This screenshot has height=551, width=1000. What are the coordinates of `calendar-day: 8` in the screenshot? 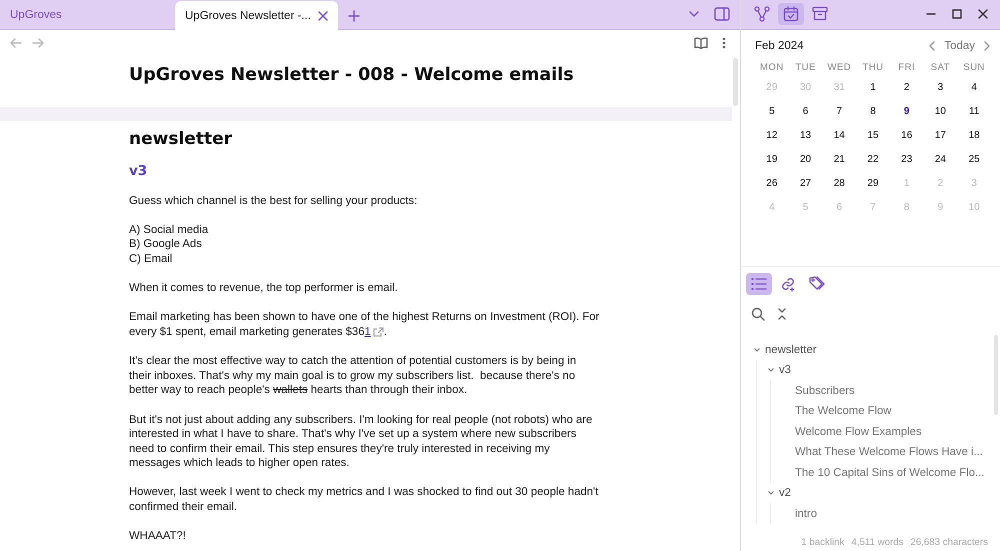 It's located at (873, 111).